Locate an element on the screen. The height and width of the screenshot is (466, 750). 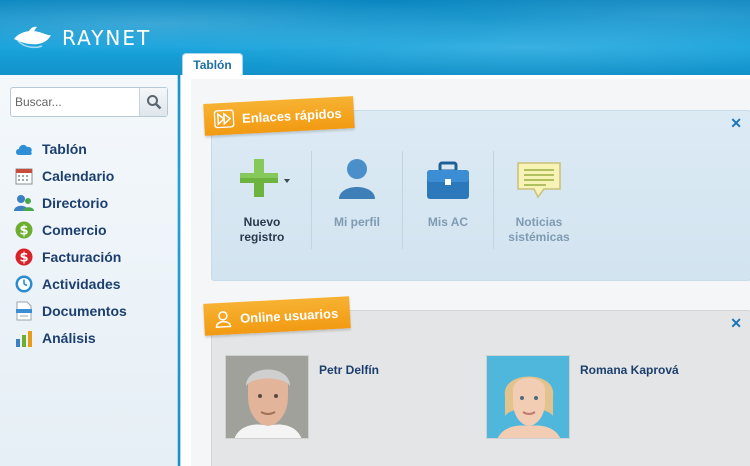
sidebar-item-label: Facturación is located at coordinates (82, 256).